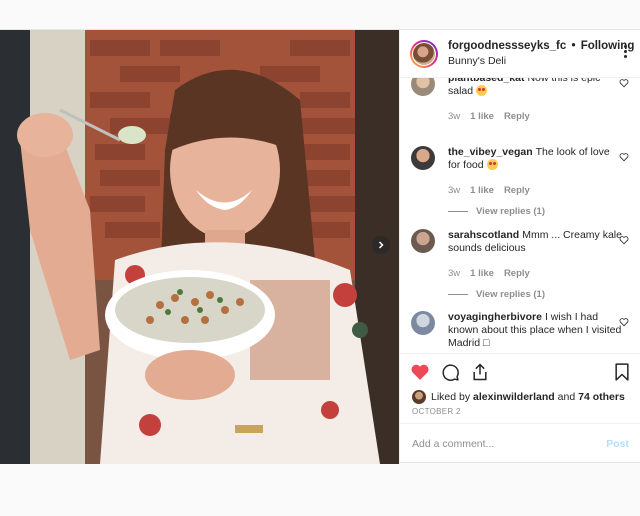  What do you see at coordinates (450, 372) in the screenshot?
I see `comment-icon` at bounding box center [450, 372].